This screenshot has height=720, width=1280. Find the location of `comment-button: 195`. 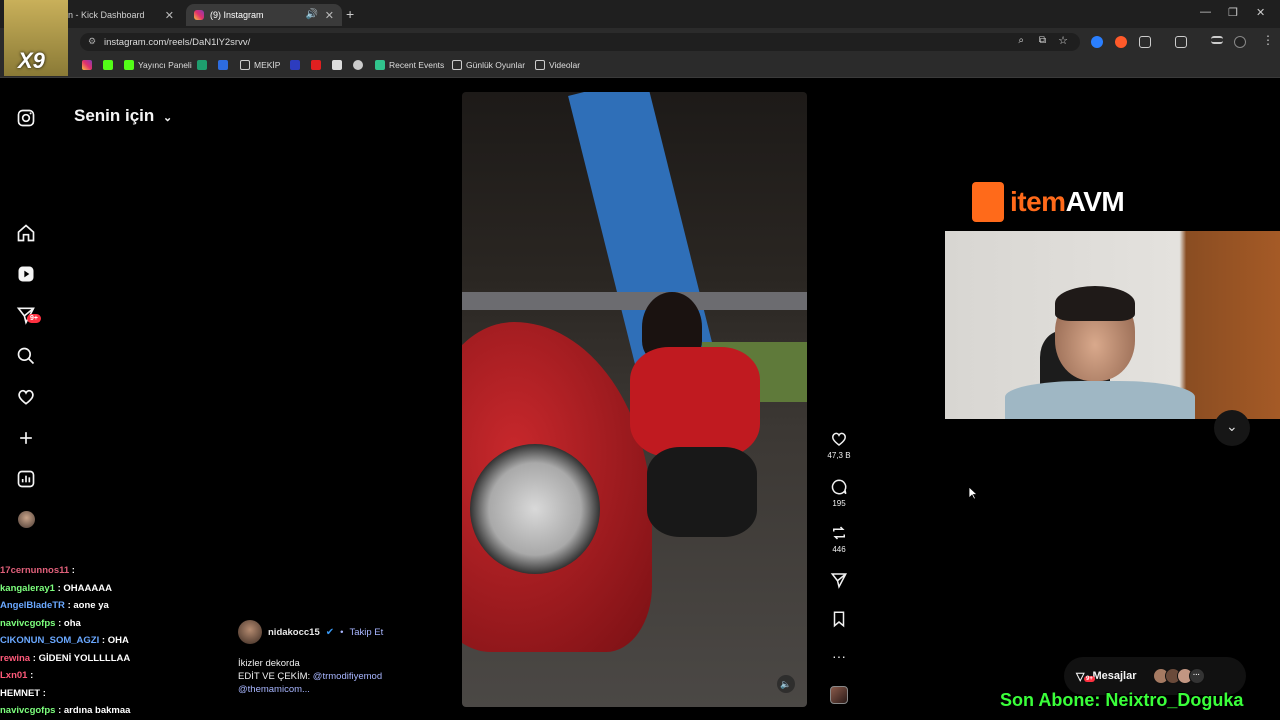

comment-button: 195 is located at coordinates (839, 493).